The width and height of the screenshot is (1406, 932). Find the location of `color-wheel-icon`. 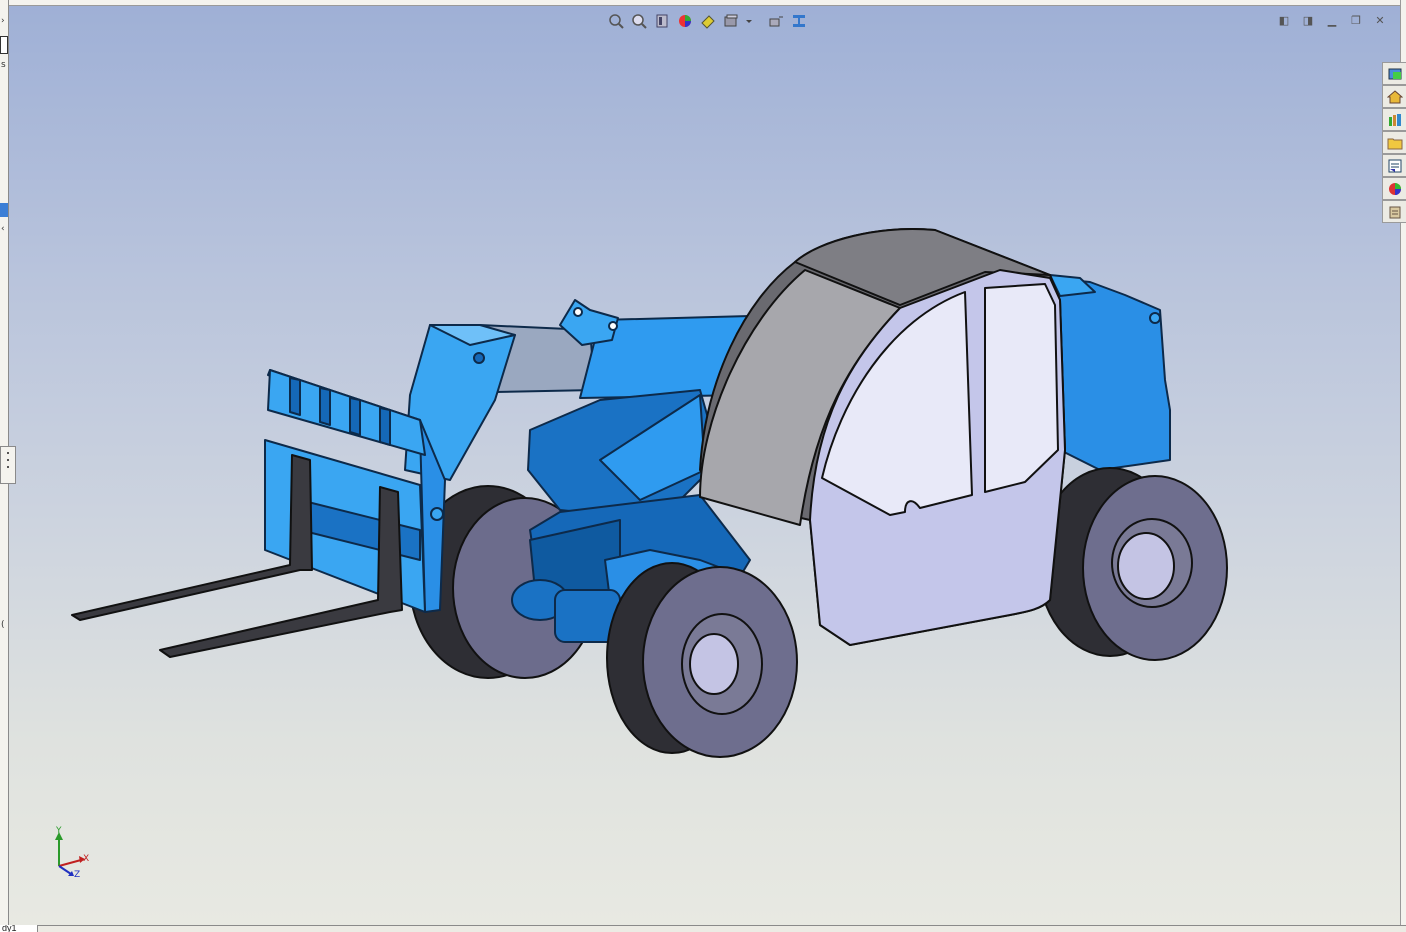

color-wheel-icon is located at coordinates (1394, 188).